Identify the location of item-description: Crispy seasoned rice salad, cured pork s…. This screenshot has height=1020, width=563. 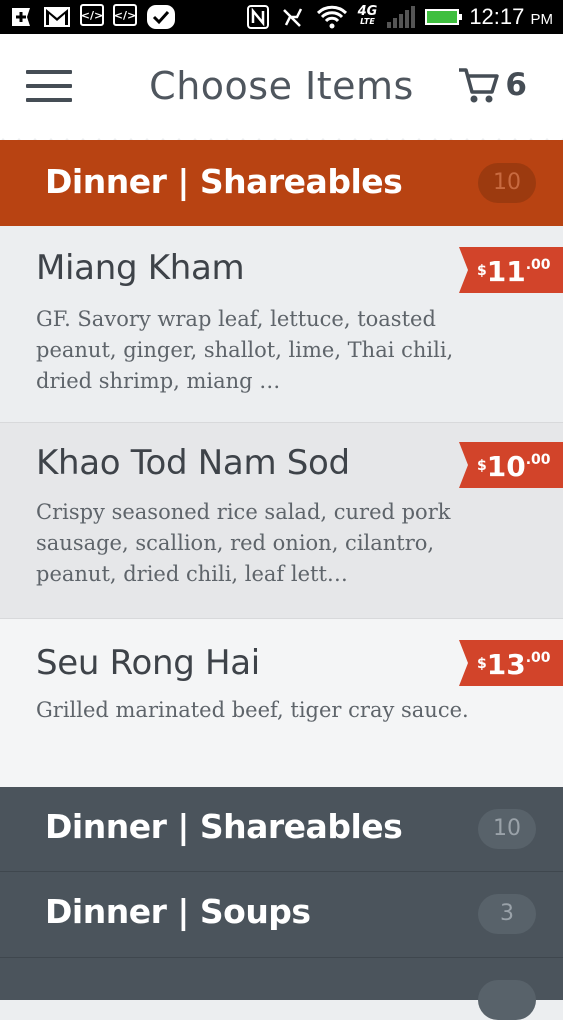
(243, 543).